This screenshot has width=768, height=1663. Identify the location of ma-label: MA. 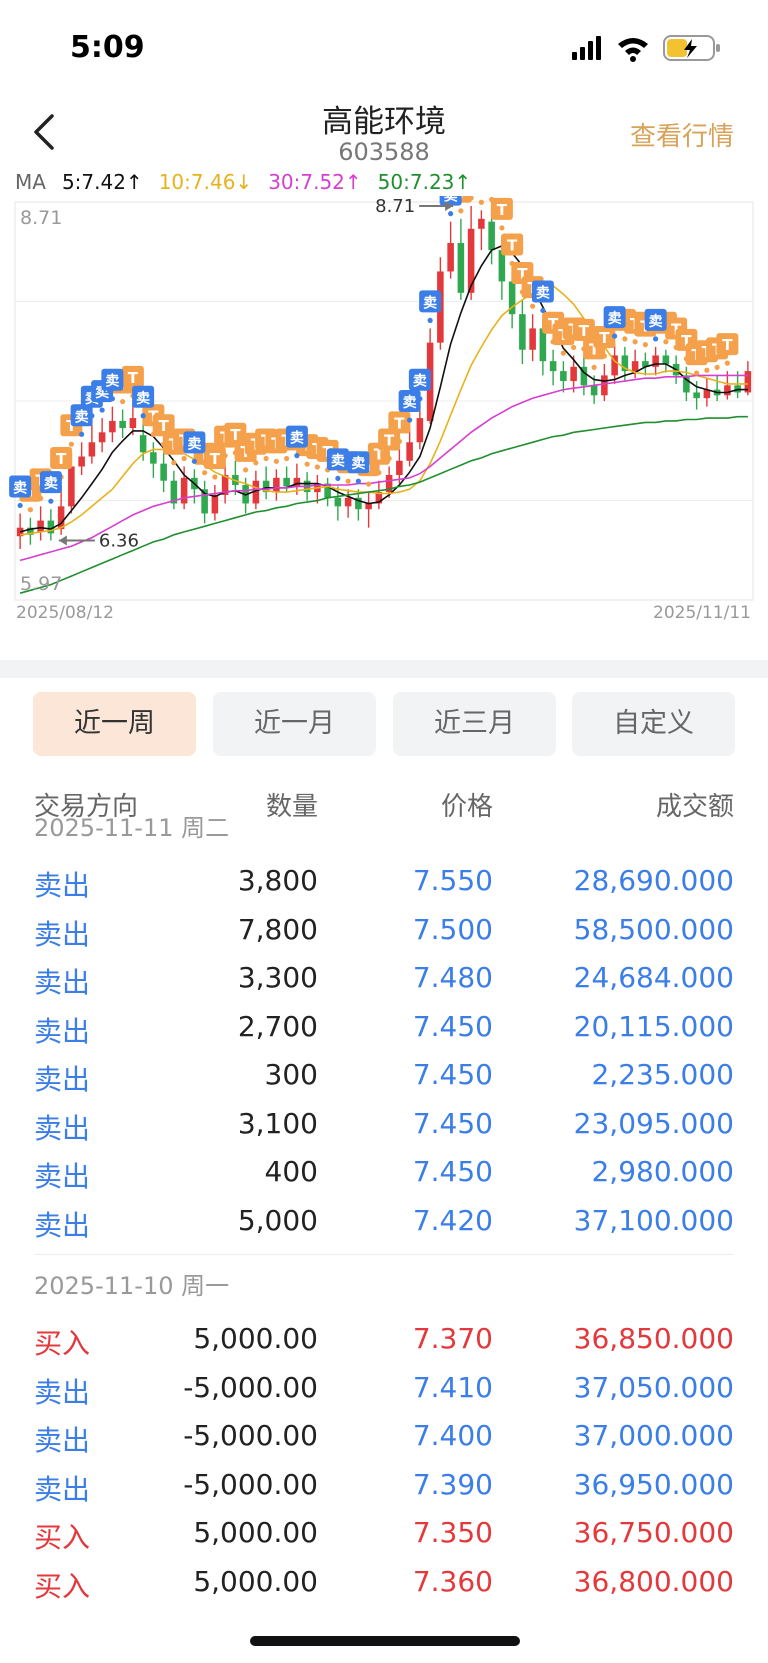
(30, 182).